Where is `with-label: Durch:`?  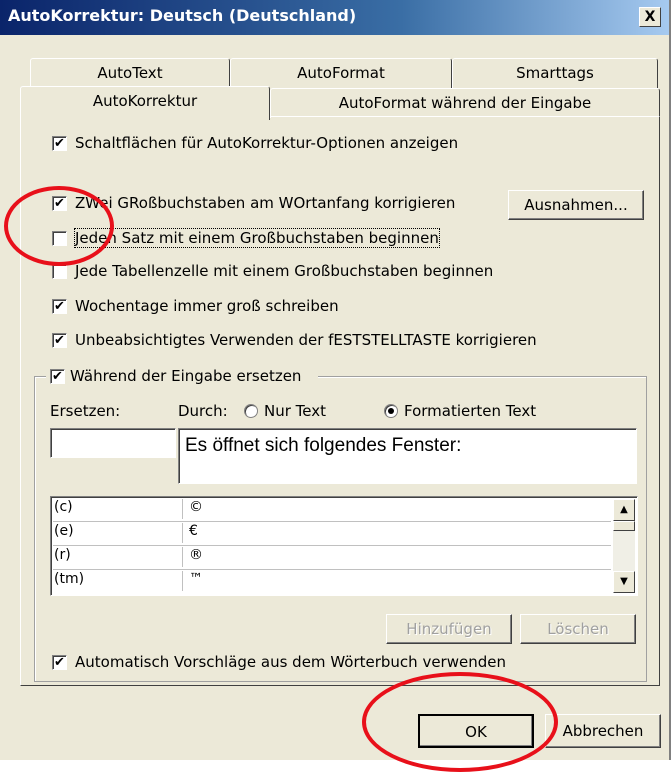 with-label: Durch: is located at coordinates (203, 411).